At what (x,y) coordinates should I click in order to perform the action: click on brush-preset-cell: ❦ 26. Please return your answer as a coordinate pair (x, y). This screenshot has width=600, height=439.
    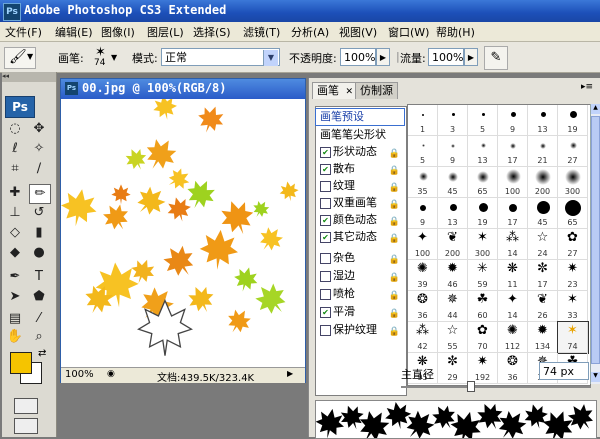
    Looking at the image, I should click on (543, 306).